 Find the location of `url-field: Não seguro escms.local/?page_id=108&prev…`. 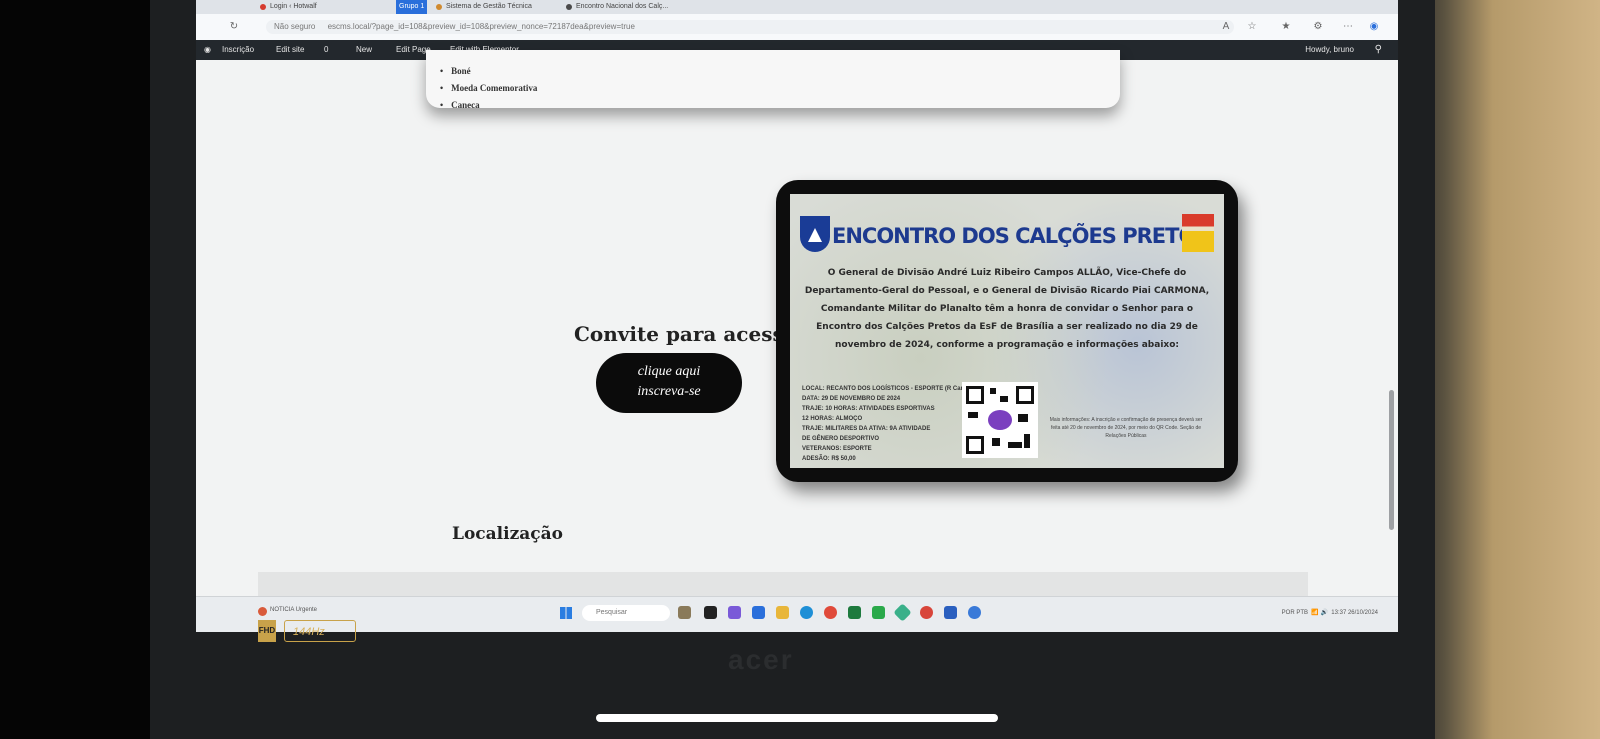

url-field: Não seguro escms.local/?page_id=108&prev… is located at coordinates (750, 27).